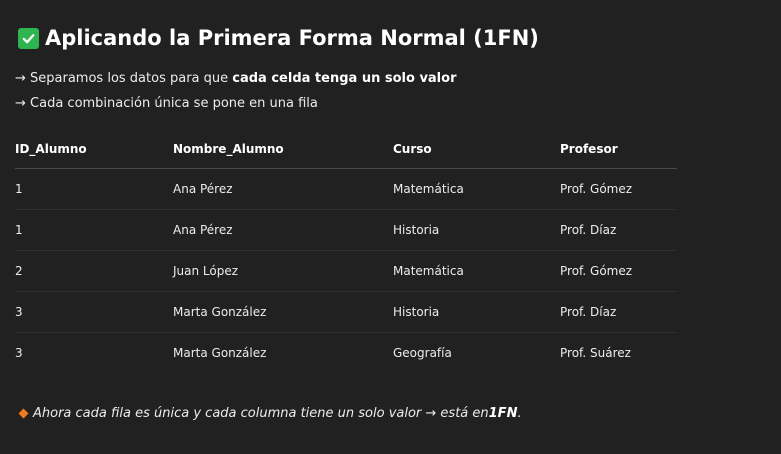  Describe the element at coordinates (283, 149) in the screenshot. I see `column-header-nombre-alumno: Nombre_Alumno` at that location.